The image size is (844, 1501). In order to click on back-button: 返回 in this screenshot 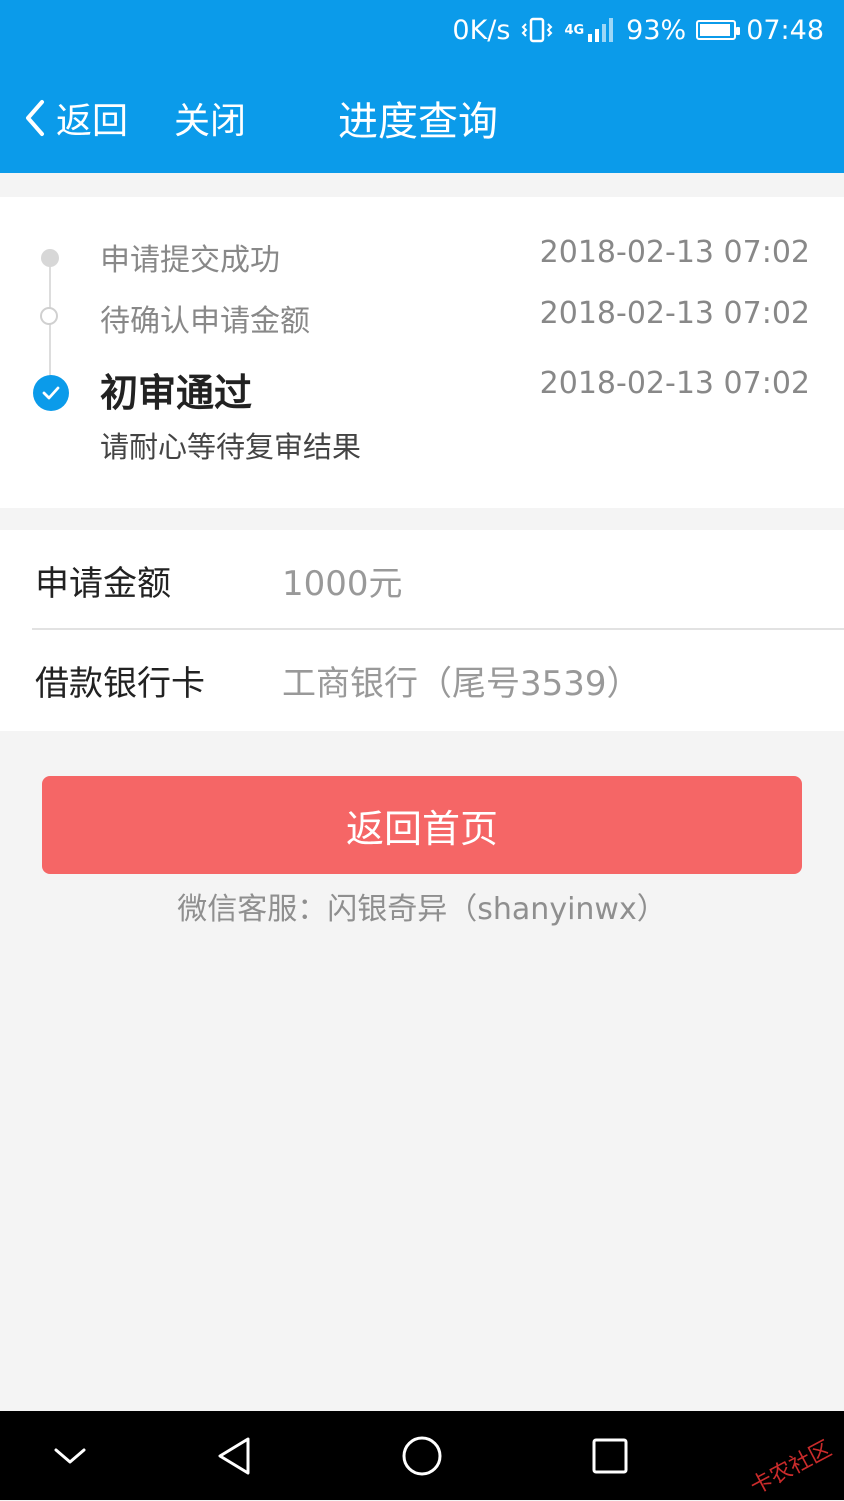, I will do `click(75, 118)`.